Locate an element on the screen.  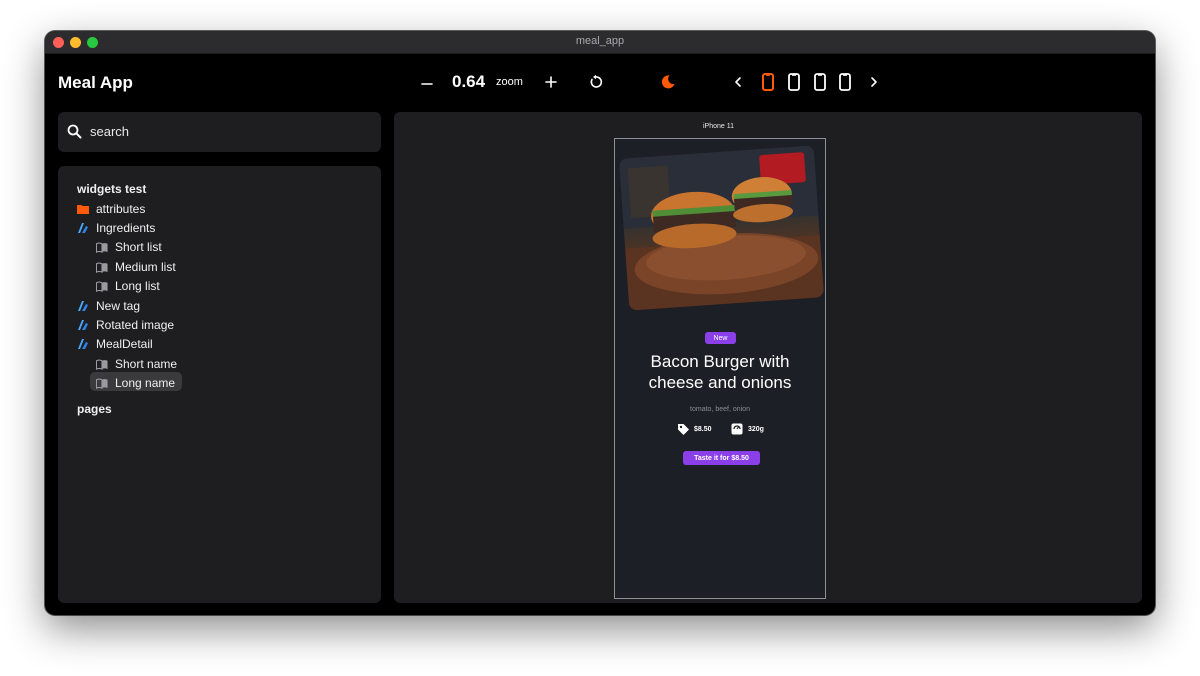
zoom-in-button is located at coordinates (551, 82).